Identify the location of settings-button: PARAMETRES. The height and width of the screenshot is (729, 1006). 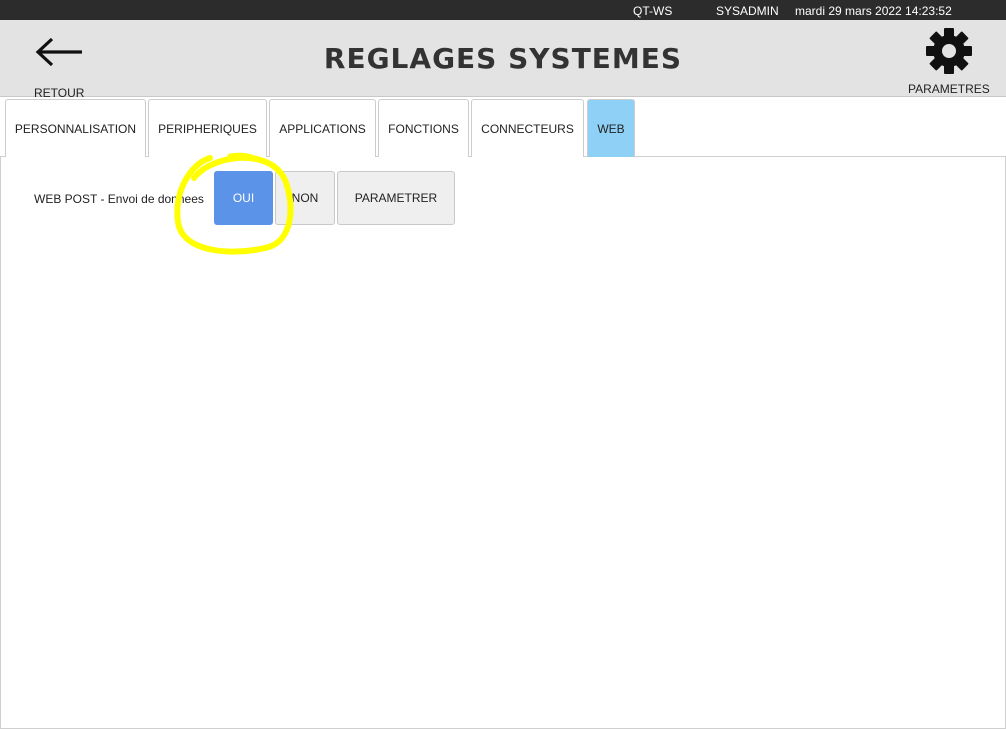
(950, 60).